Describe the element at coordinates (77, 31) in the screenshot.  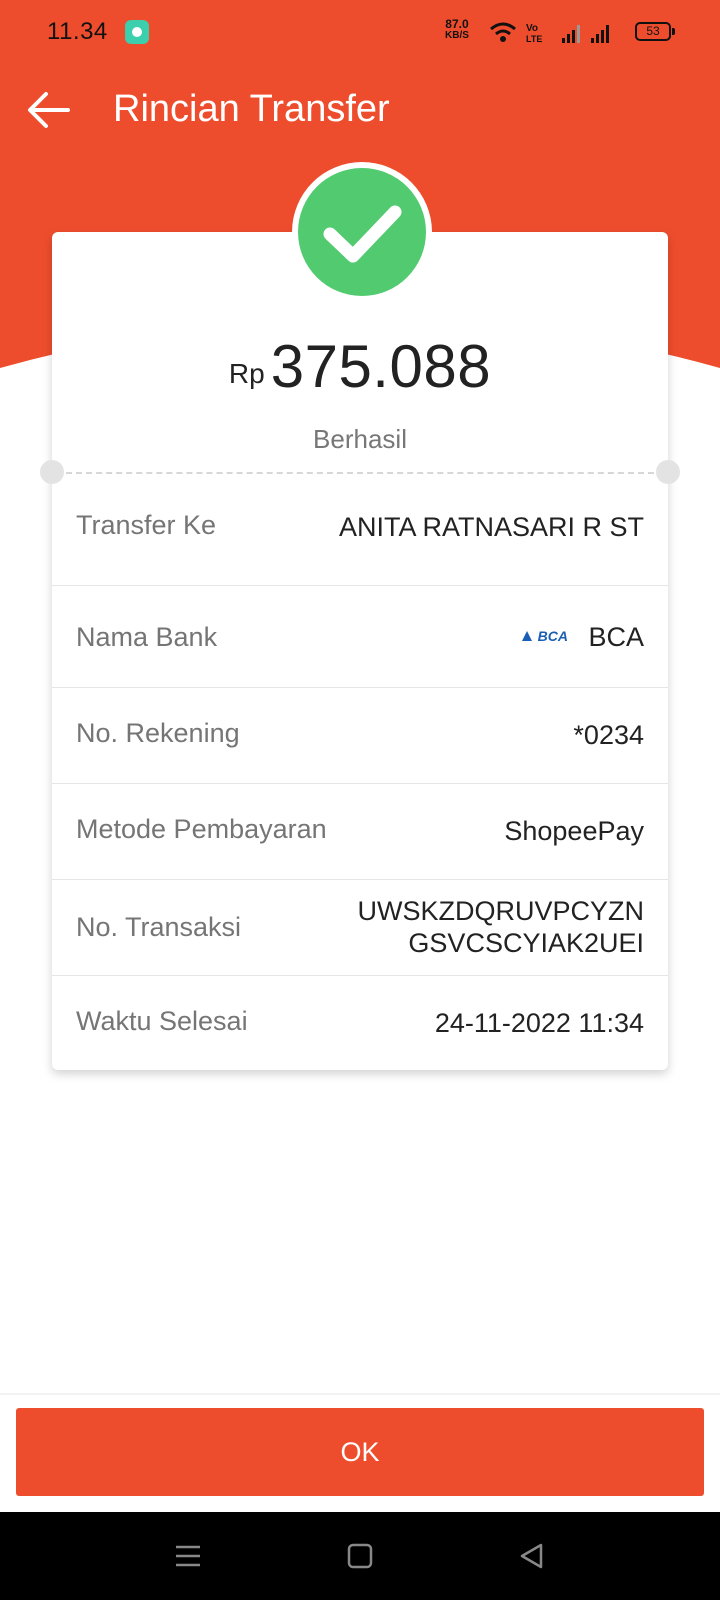
I see `status-time: 11.34` at that location.